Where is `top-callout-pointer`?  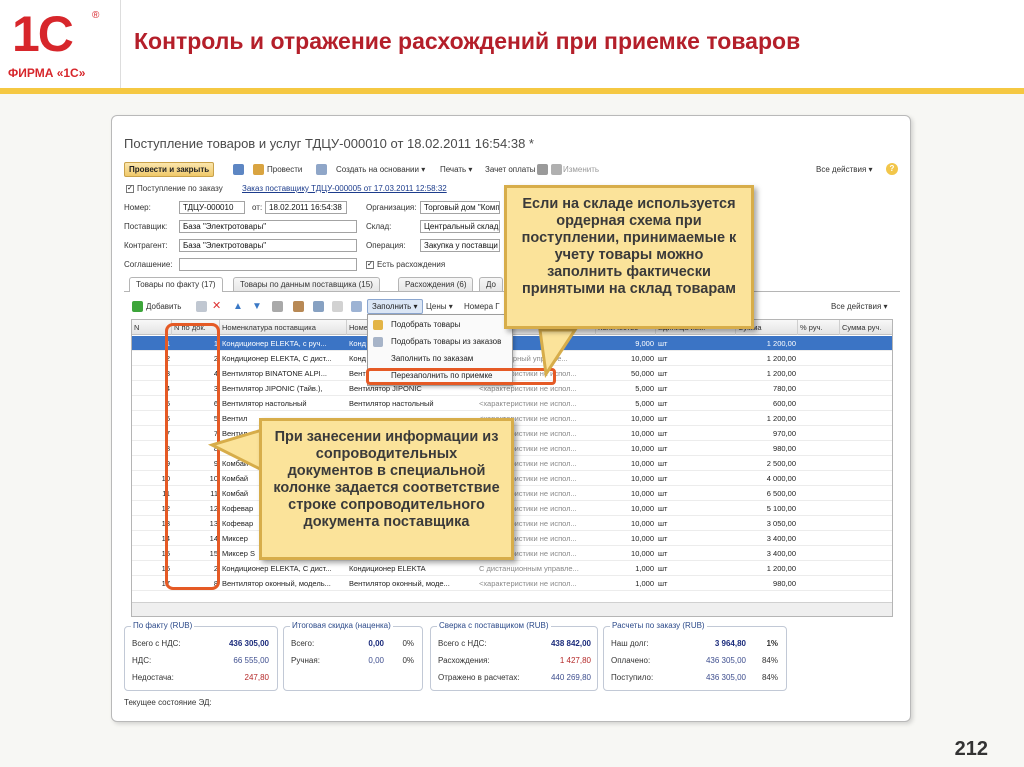 top-callout-pointer is located at coordinates (558, 353).